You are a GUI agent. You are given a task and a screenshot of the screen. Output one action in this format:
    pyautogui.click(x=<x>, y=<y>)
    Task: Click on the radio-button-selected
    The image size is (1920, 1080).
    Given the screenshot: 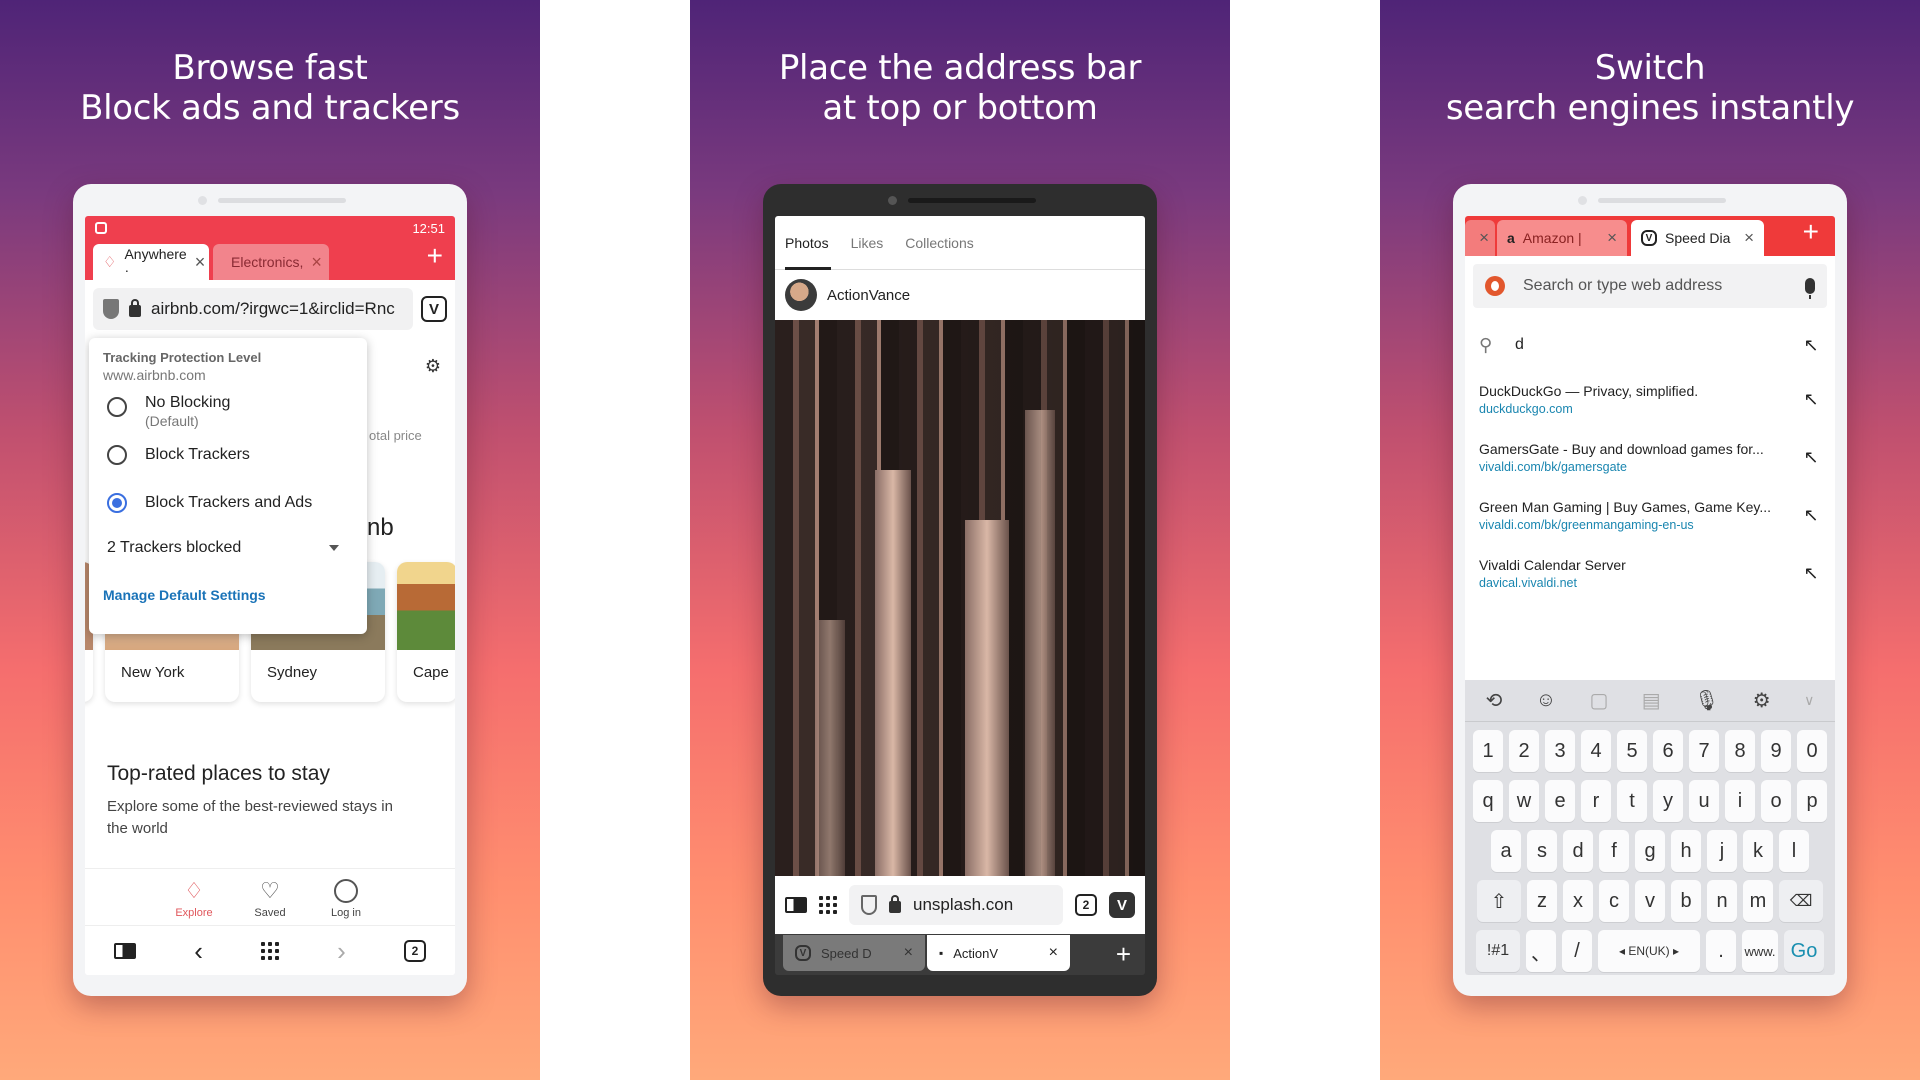 What is the action you would take?
    pyautogui.click(x=117, y=503)
    